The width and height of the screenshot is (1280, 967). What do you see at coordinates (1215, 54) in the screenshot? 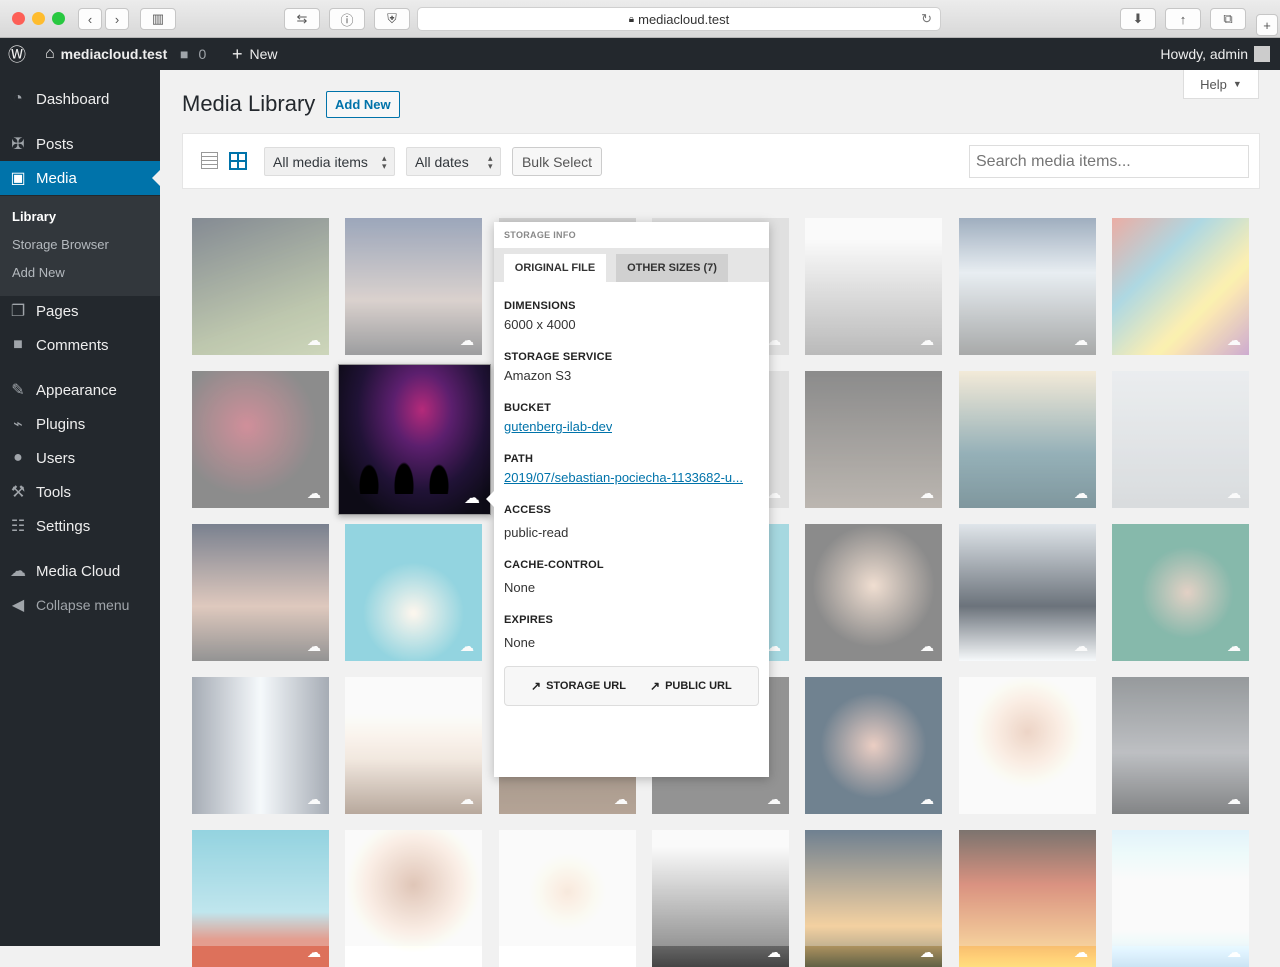
I see `account-menu: Howdy, admin` at bounding box center [1215, 54].